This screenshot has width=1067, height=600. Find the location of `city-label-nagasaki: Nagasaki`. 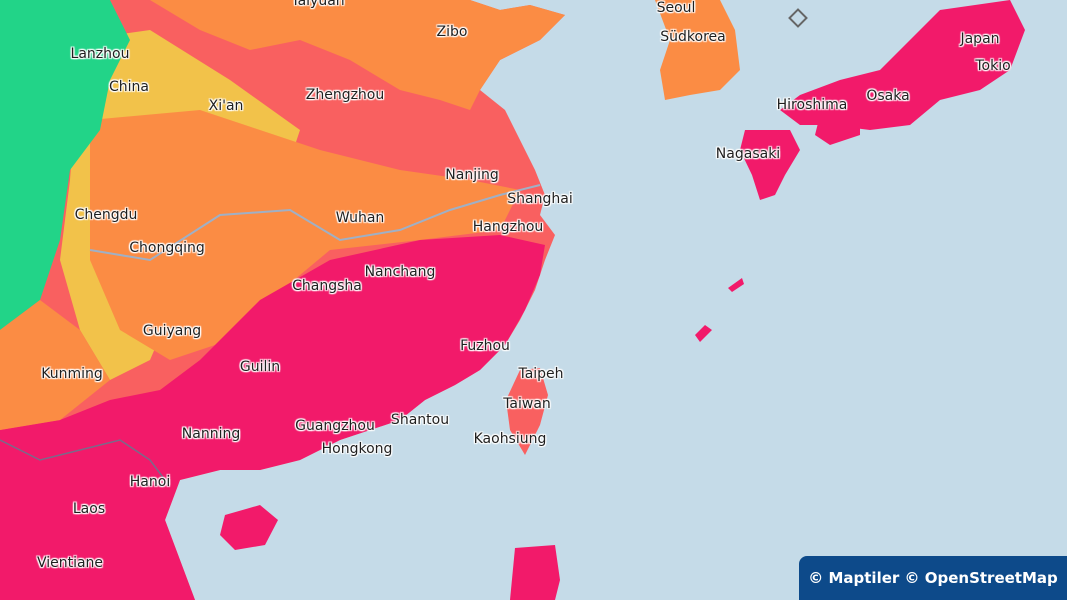

city-label-nagasaki: Nagasaki is located at coordinates (748, 154).